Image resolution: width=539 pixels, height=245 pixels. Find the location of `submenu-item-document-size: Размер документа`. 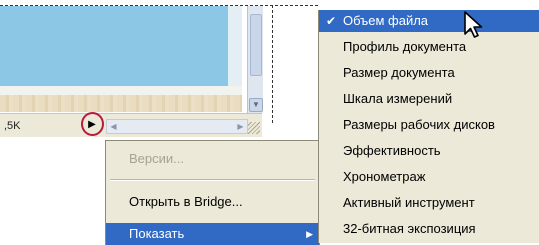

submenu-item-document-size: Размер документа is located at coordinates (429, 73).